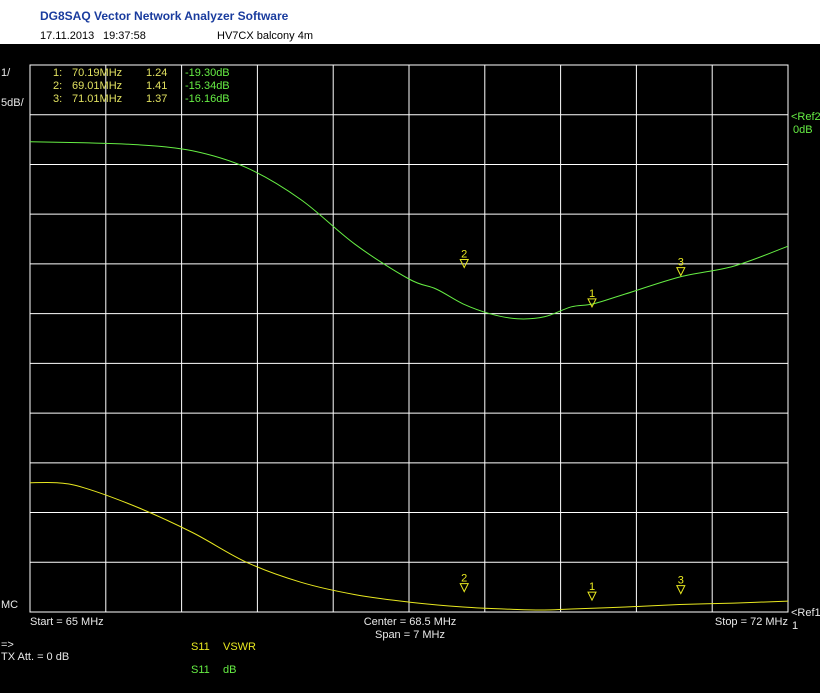  What do you see at coordinates (9, 605) in the screenshot?
I see `mc-label: MC` at bounding box center [9, 605].